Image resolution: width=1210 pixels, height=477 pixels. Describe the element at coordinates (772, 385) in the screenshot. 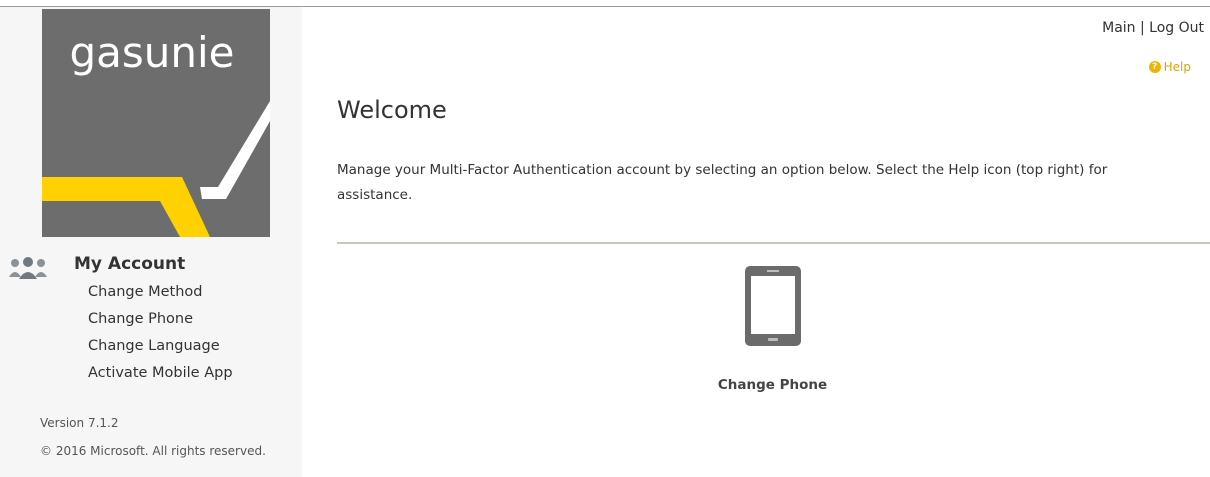

I see `change-phone-tile-label: Change Phone` at that location.